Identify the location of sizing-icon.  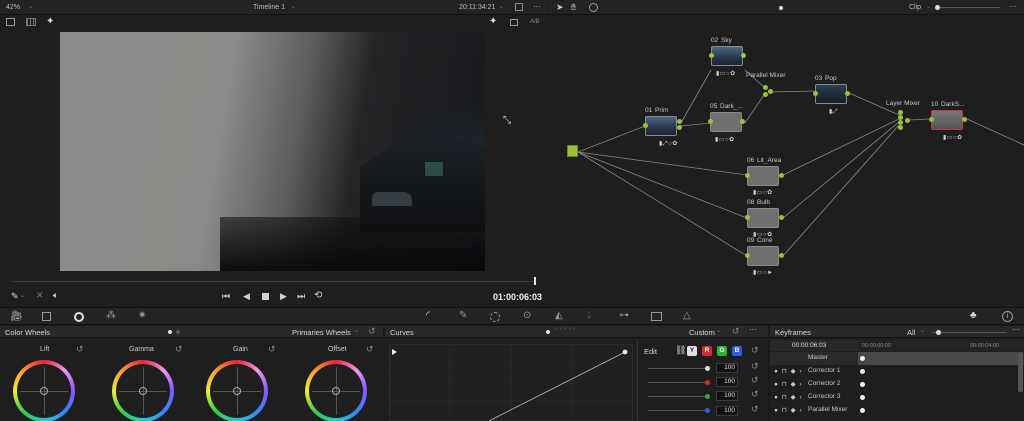
(656, 316).